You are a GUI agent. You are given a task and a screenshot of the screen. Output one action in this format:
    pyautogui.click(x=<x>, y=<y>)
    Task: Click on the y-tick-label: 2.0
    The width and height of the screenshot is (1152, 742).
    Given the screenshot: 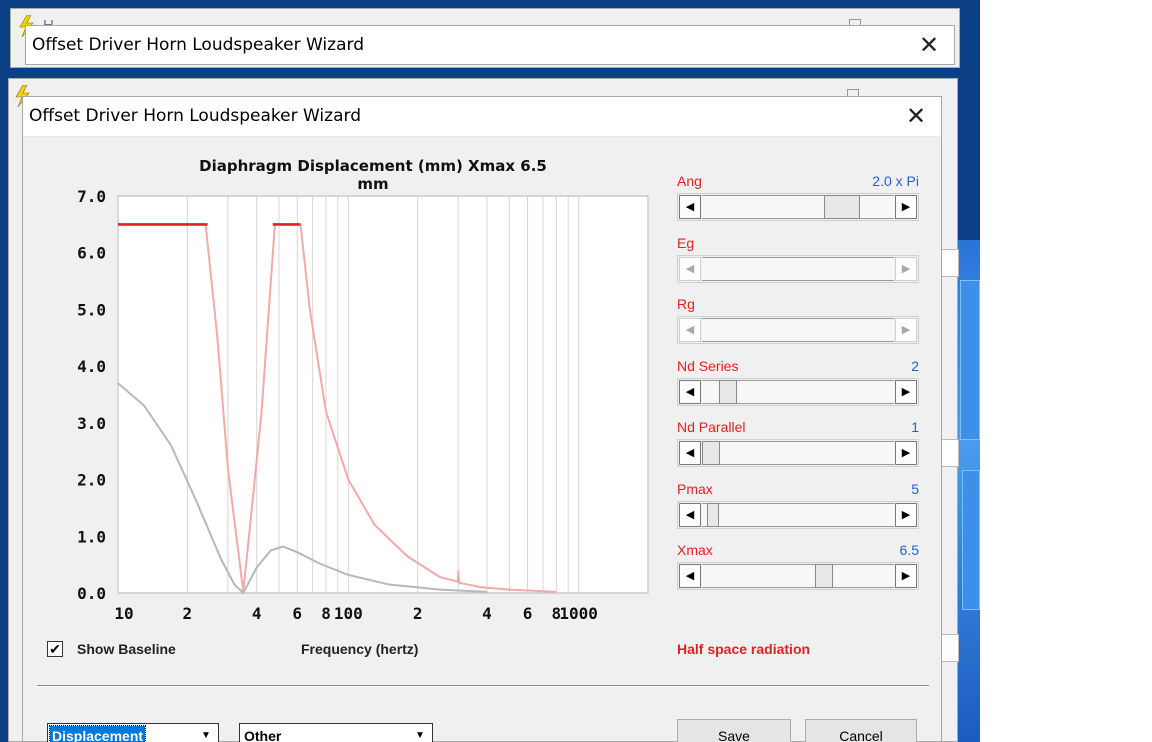 What is the action you would take?
    pyautogui.click(x=91, y=480)
    